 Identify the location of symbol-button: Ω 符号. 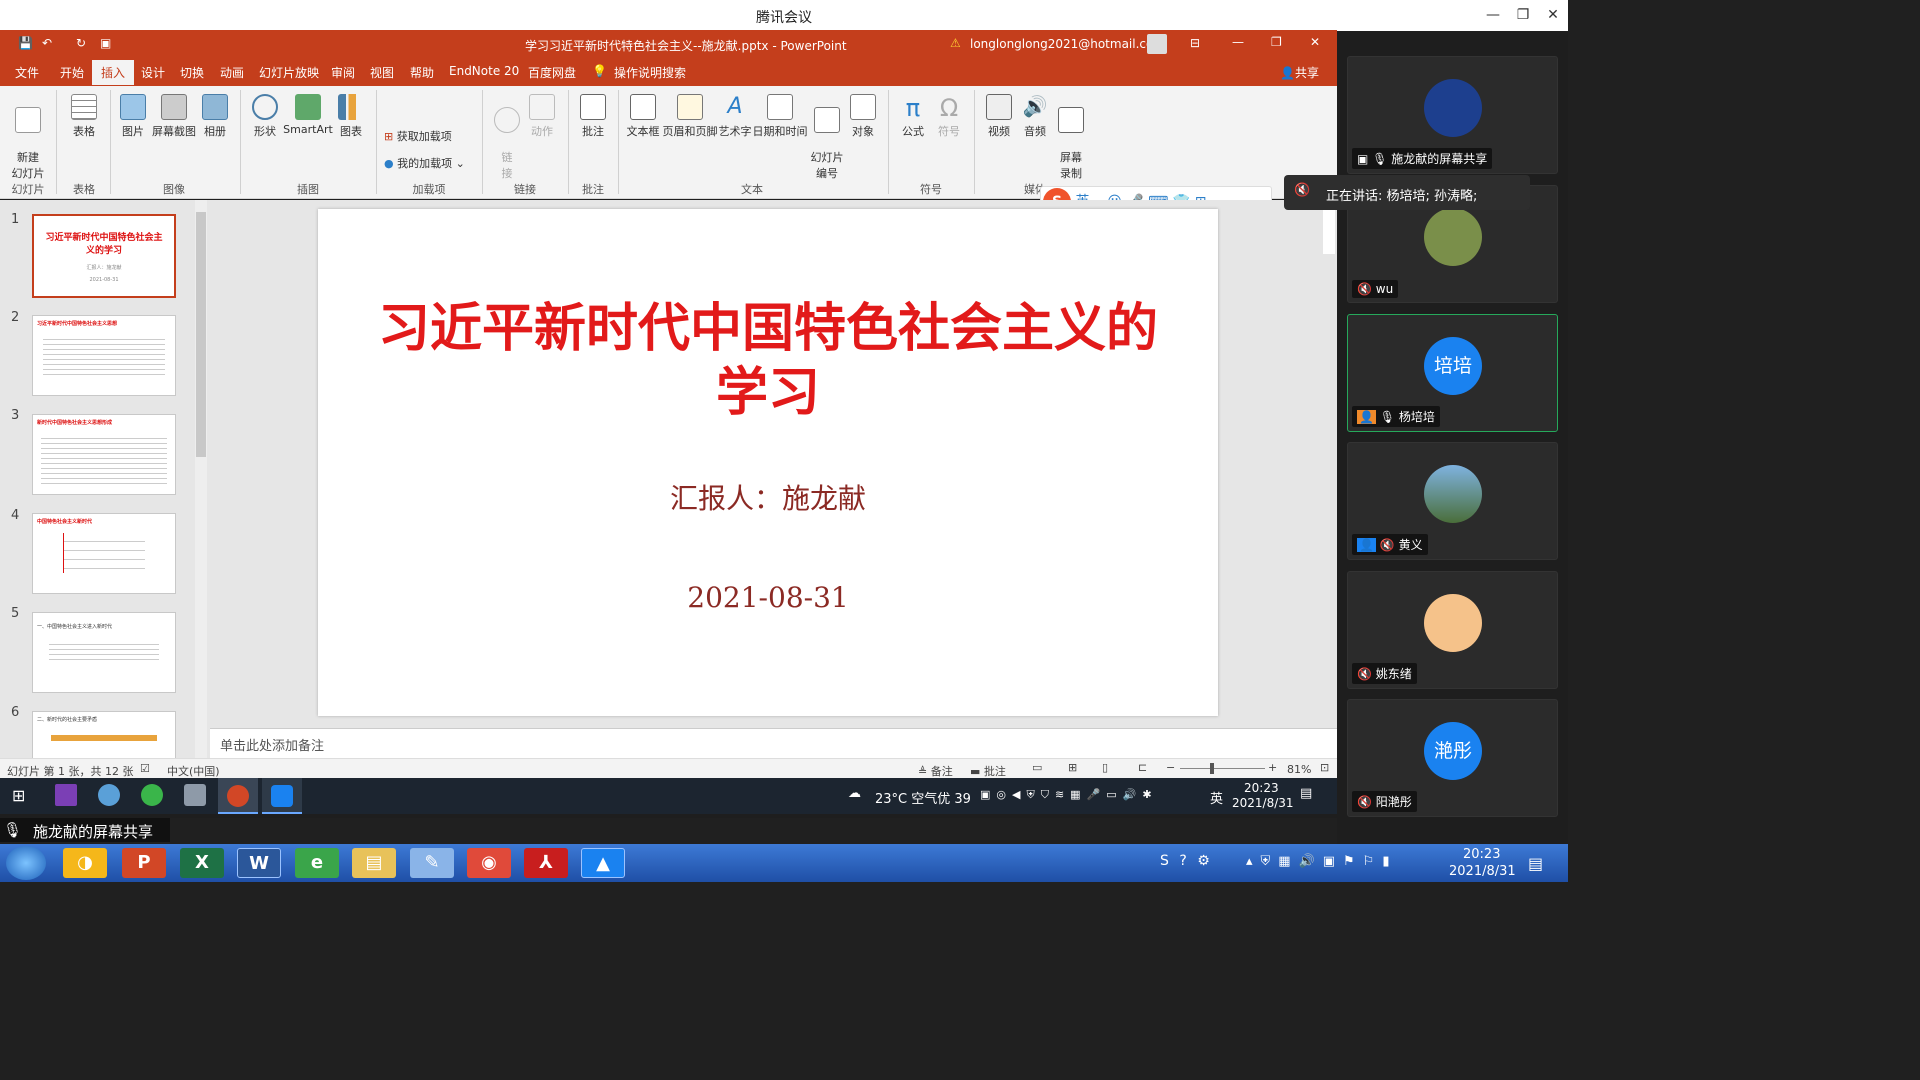
(949, 116).